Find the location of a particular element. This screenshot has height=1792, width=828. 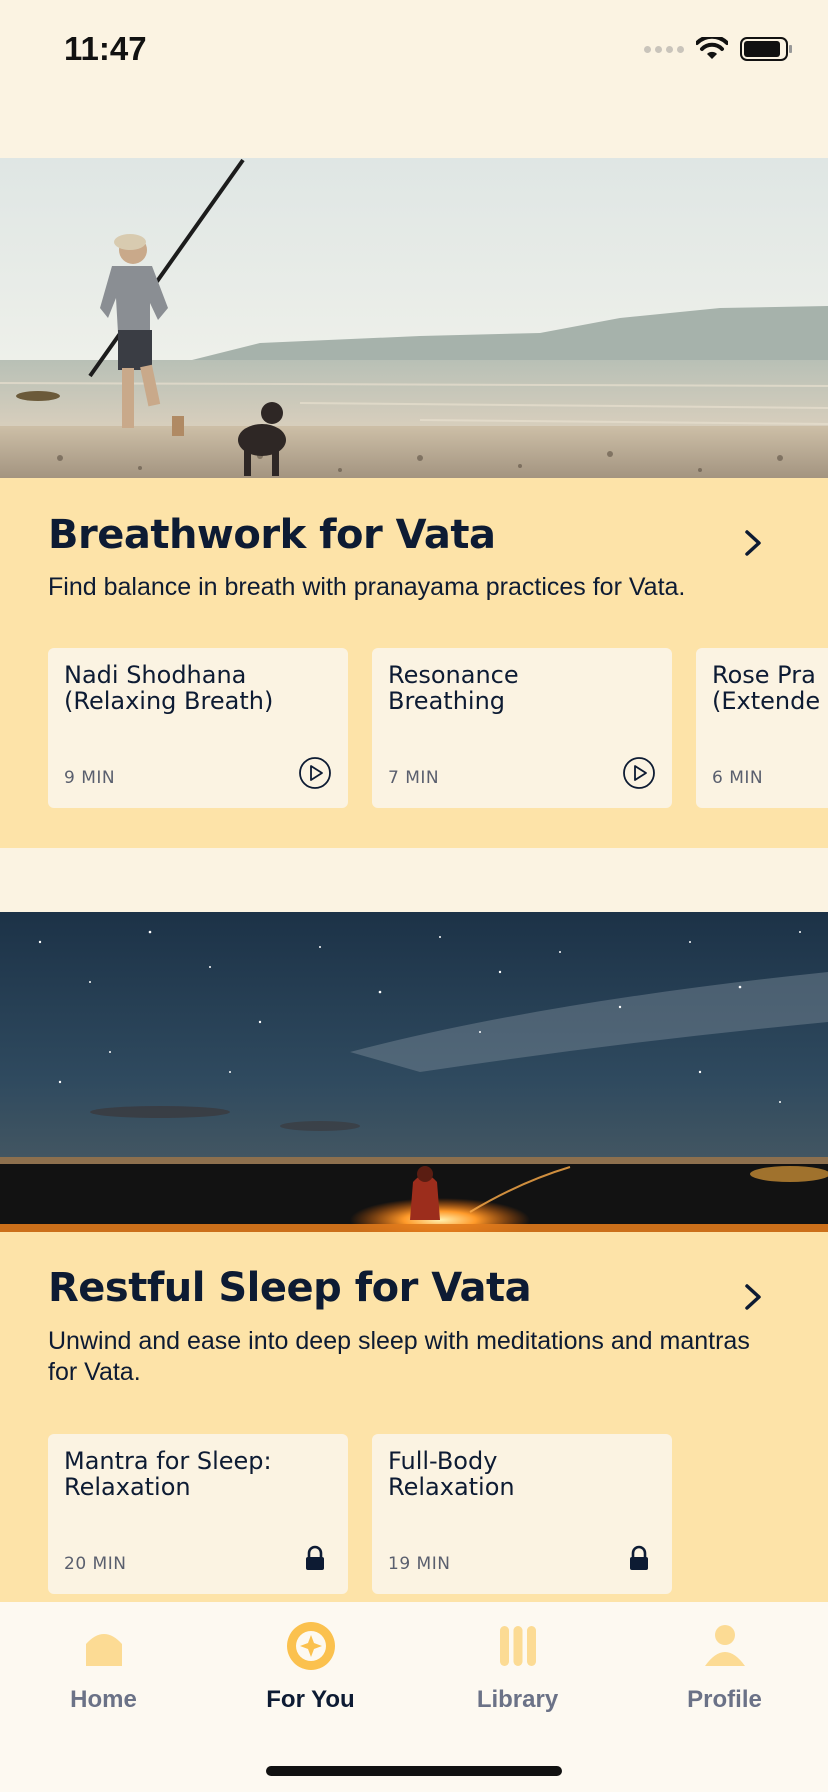

card-title: Nadi Shodhana (Relaxing Breath) is located at coordinates (169, 688).